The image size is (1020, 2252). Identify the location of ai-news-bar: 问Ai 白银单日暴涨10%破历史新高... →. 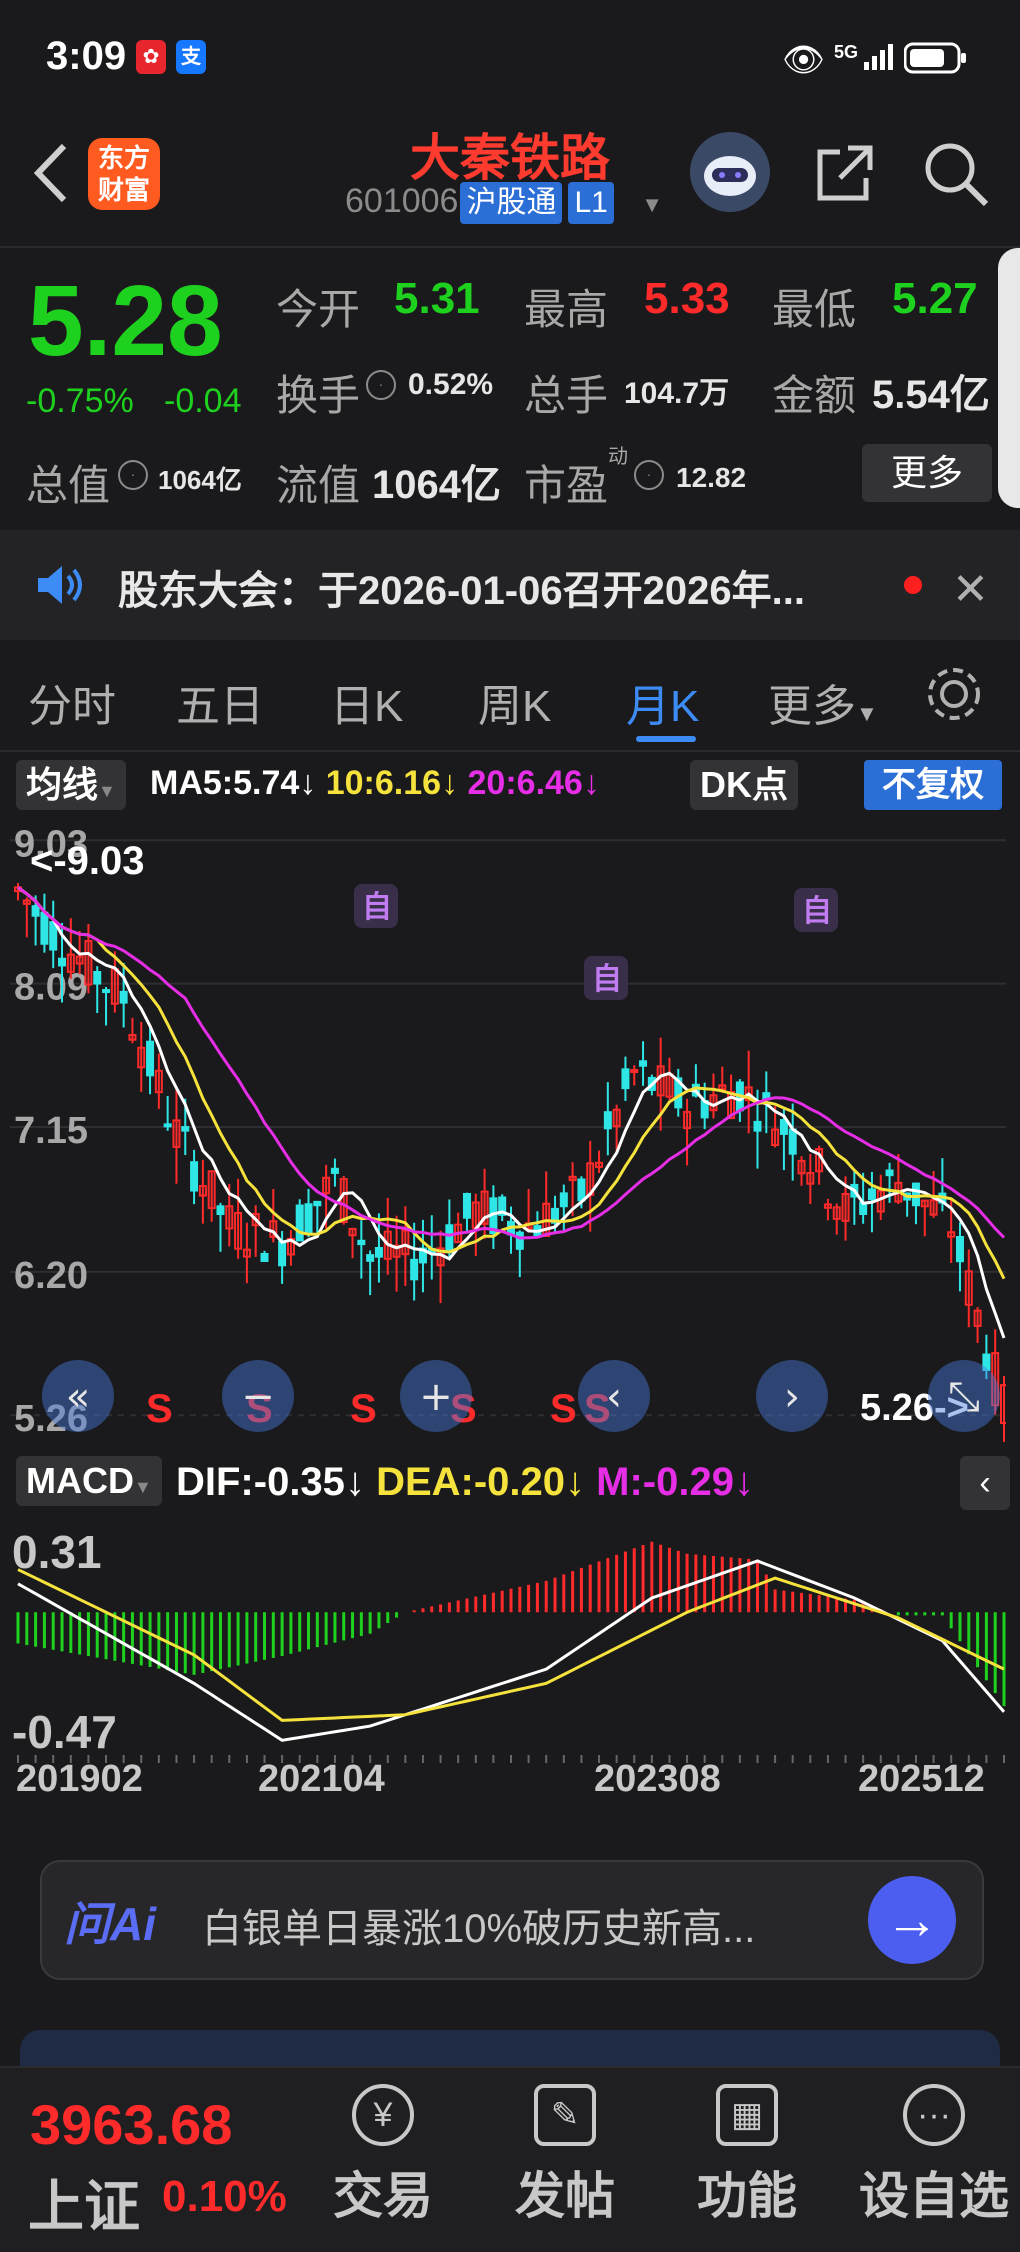
(512, 1920).